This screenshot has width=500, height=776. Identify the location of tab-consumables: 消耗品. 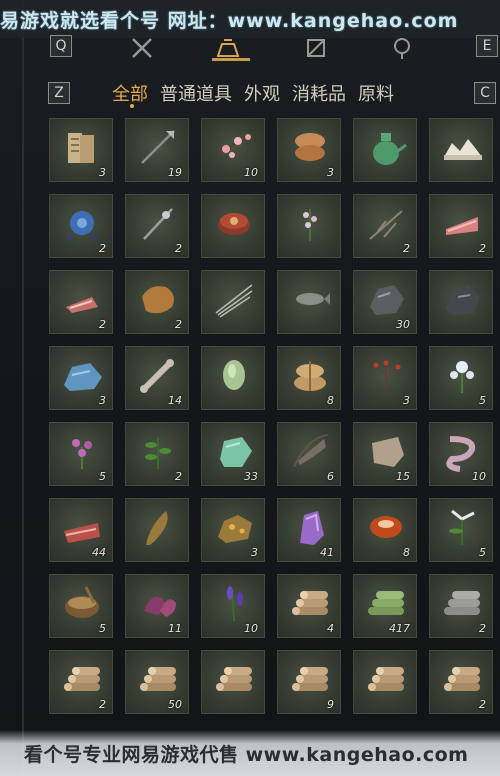
(319, 93).